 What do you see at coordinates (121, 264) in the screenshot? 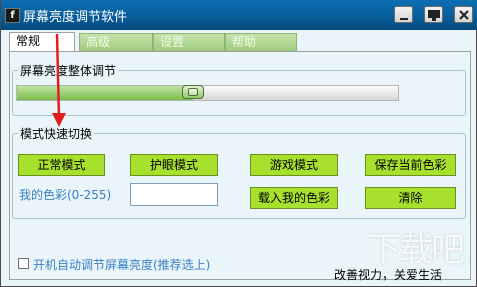
I see `autostart-label: 开机自动调节屏幕亮度(推荐选上)` at bounding box center [121, 264].